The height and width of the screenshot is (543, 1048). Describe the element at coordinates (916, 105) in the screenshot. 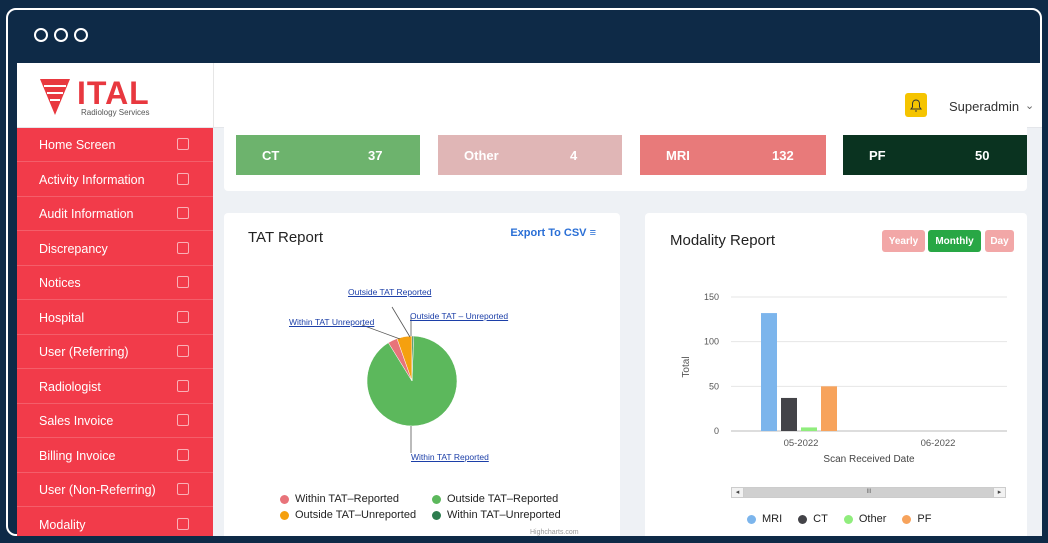

I see `notification-bell-button` at that location.